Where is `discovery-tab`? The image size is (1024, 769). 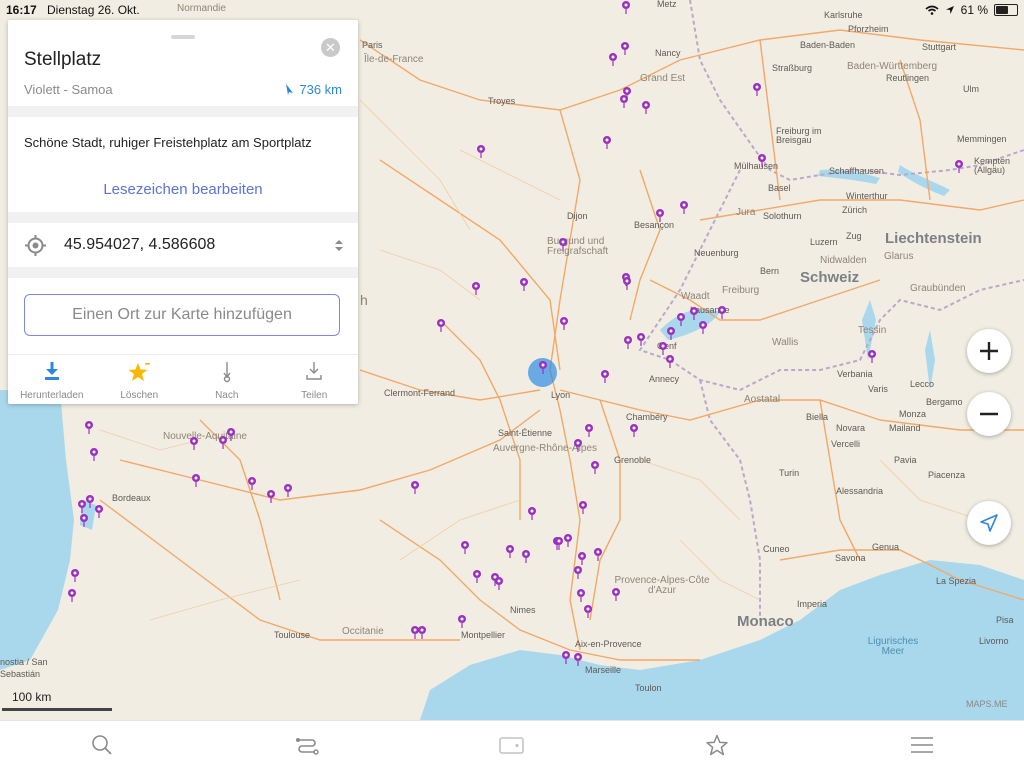 discovery-tab is located at coordinates (511, 745).